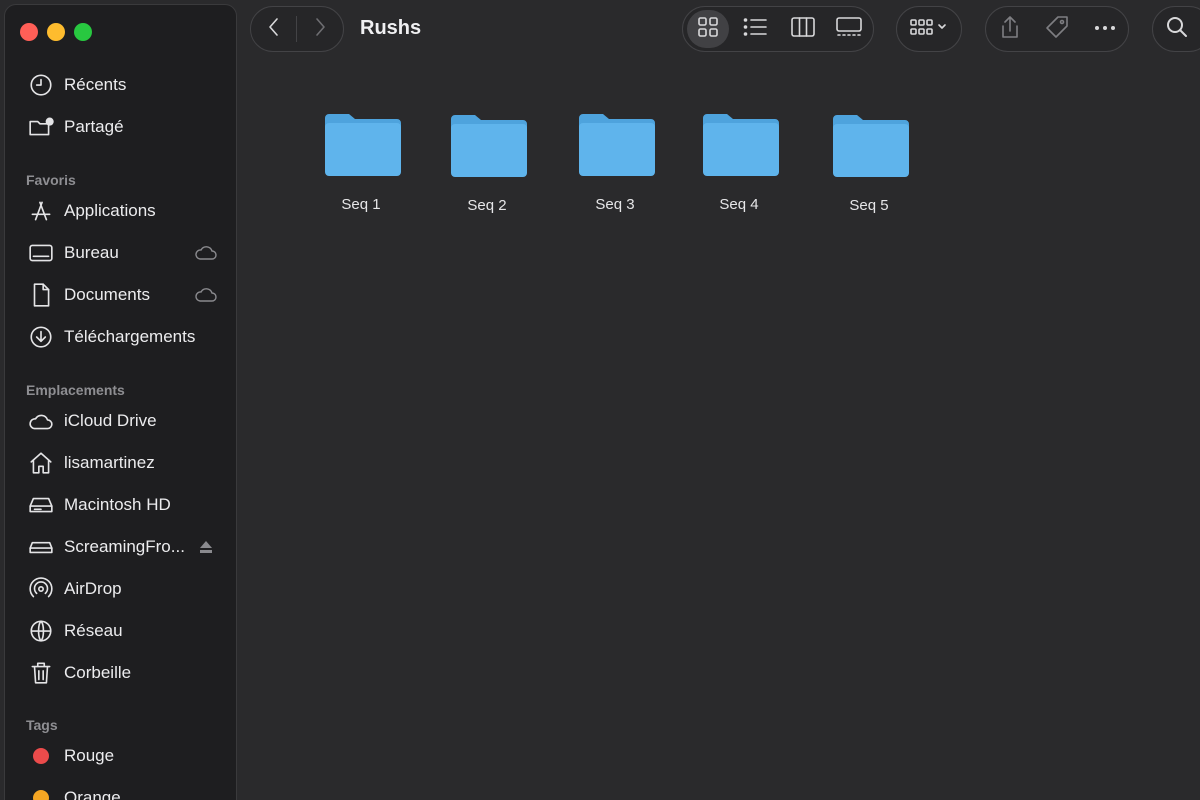  I want to click on sidebar-item-documents: Documents, so click(121, 295).